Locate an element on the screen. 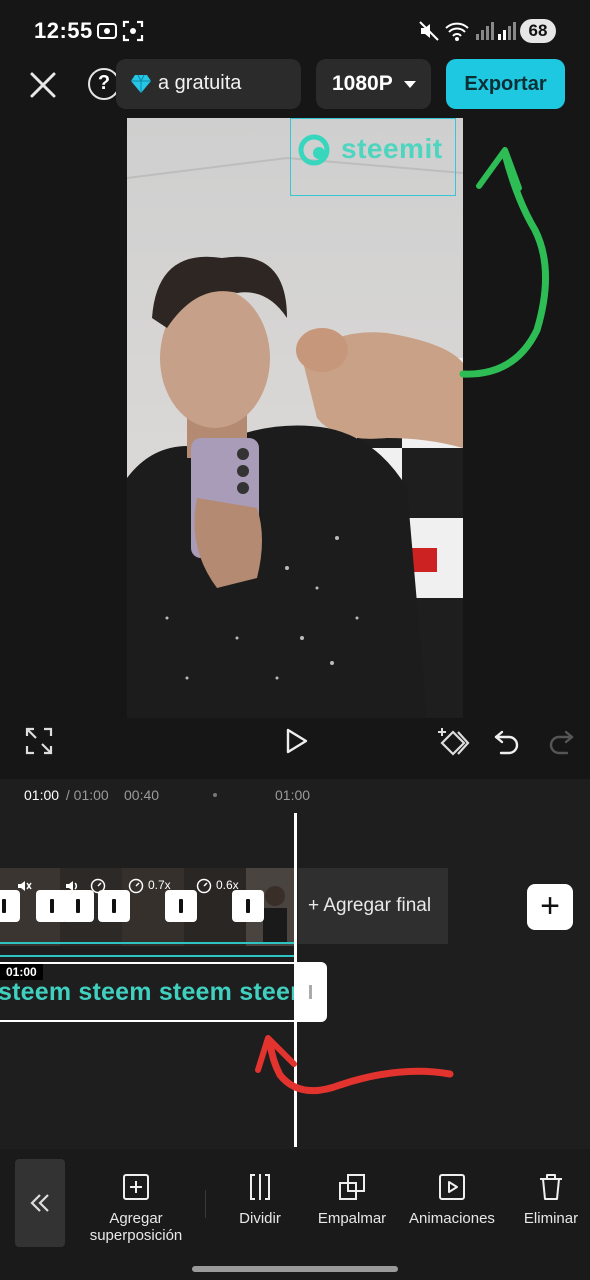 This screenshot has height=1280, width=590. annotation-green-arrow is located at coordinates (504, 262).